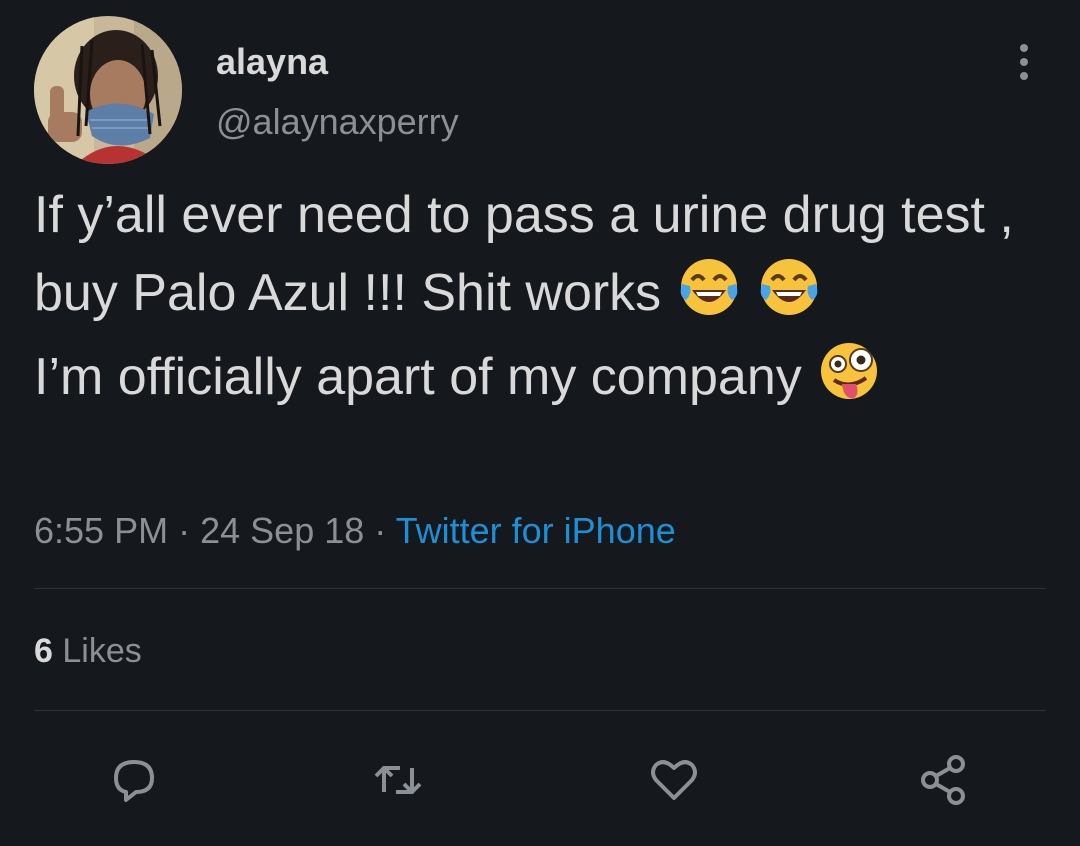 This screenshot has height=846, width=1080. Describe the element at coordinates (536, 530) in the screenshot. I see `tweet-source-link: Twitter for iPhone` at that location.